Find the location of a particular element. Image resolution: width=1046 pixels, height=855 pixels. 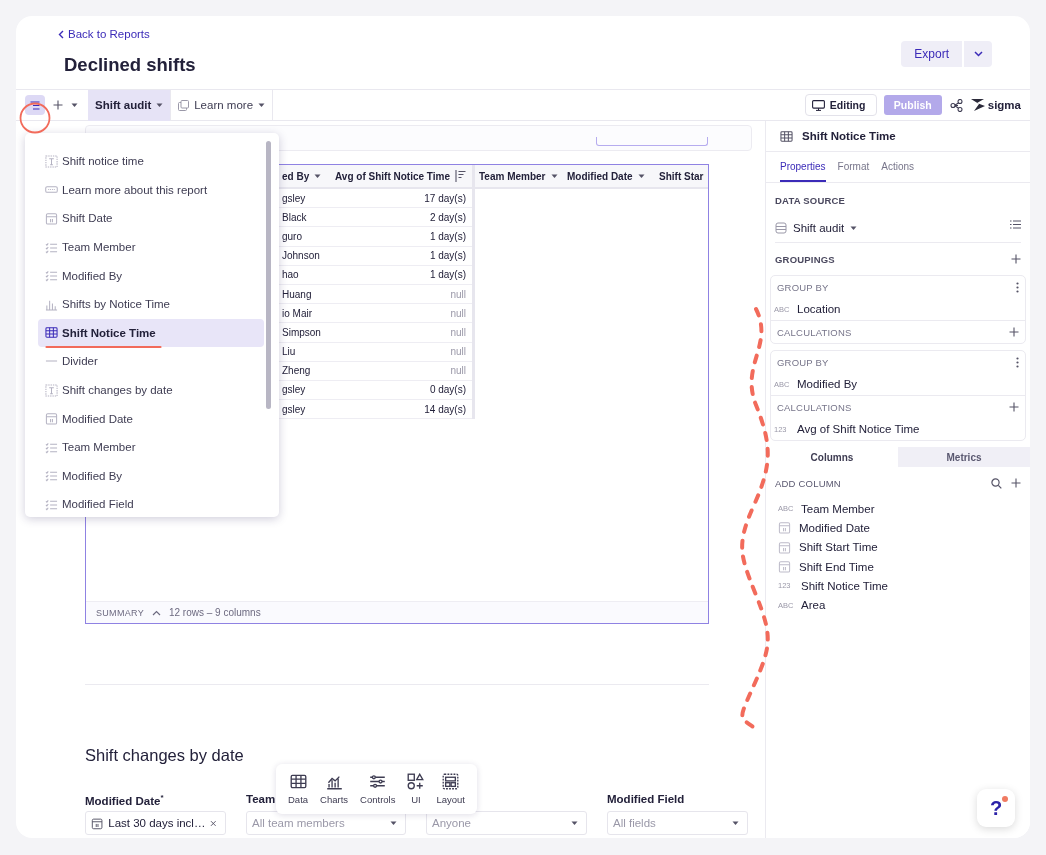

outline-item: Divider is located at coordinates (151, 361).